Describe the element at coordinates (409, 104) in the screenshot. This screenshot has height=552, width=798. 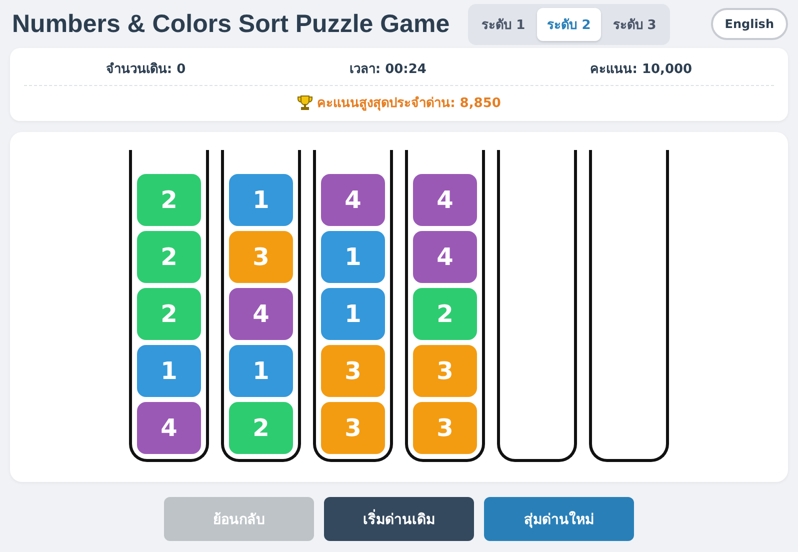
I see `best-score-text: คะแนนสูงสุดประจำด่าน: 8,850` at that location.